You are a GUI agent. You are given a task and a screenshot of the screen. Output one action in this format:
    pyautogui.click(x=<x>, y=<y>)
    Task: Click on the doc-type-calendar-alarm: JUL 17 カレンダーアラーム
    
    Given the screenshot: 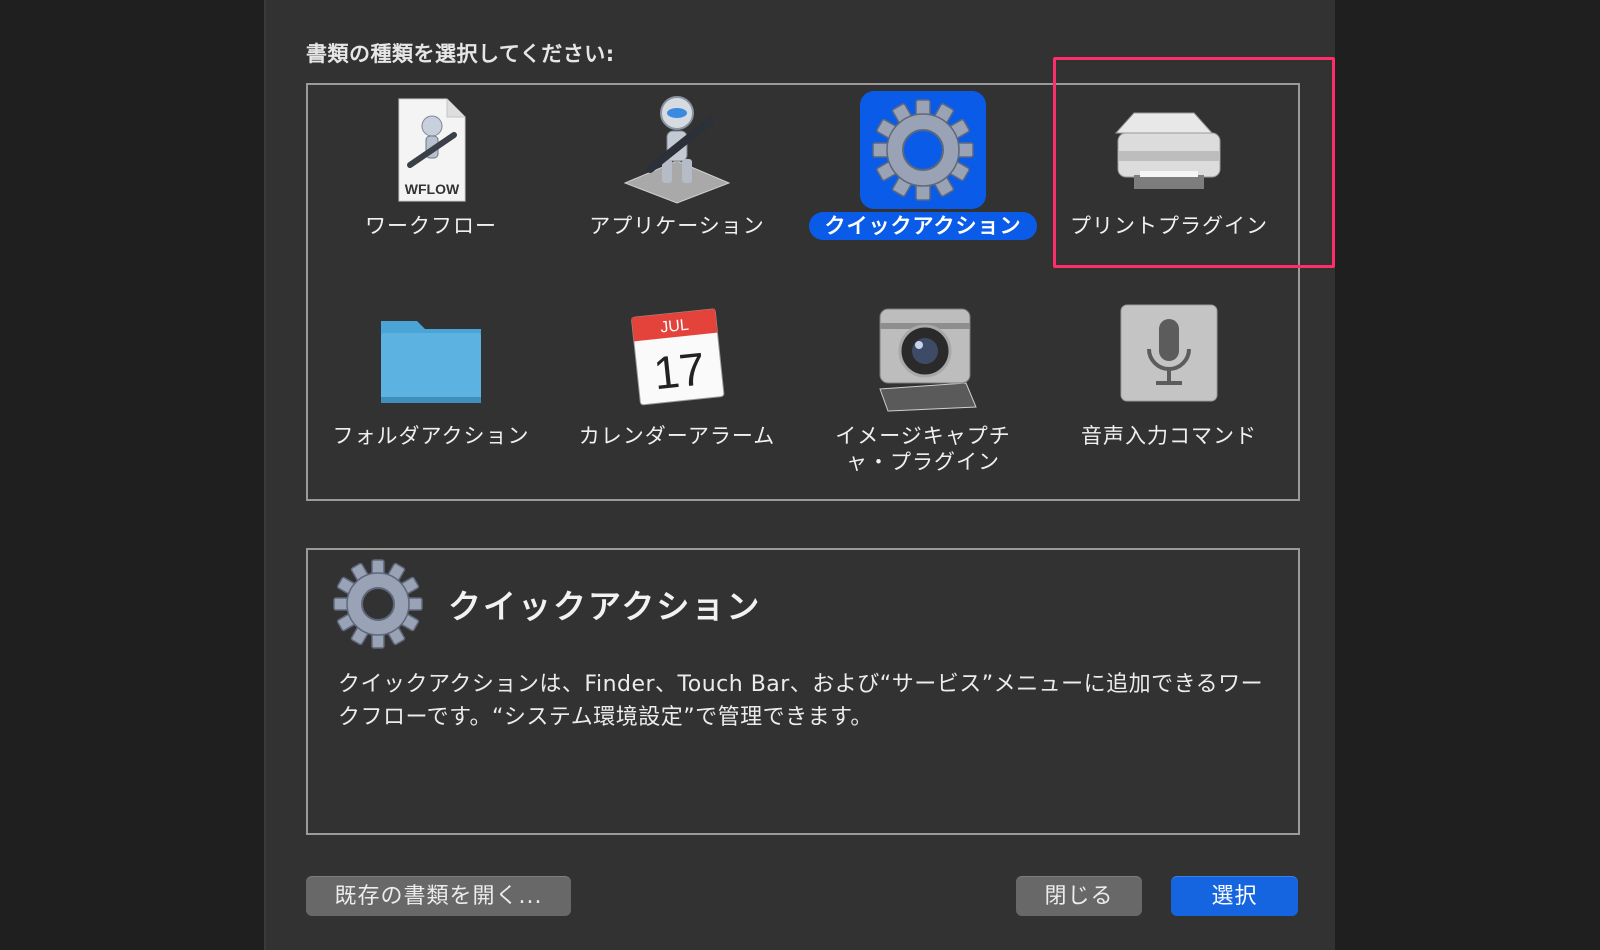 What is the action you would take?
    pyautogui.click(x=677, y=393)
    